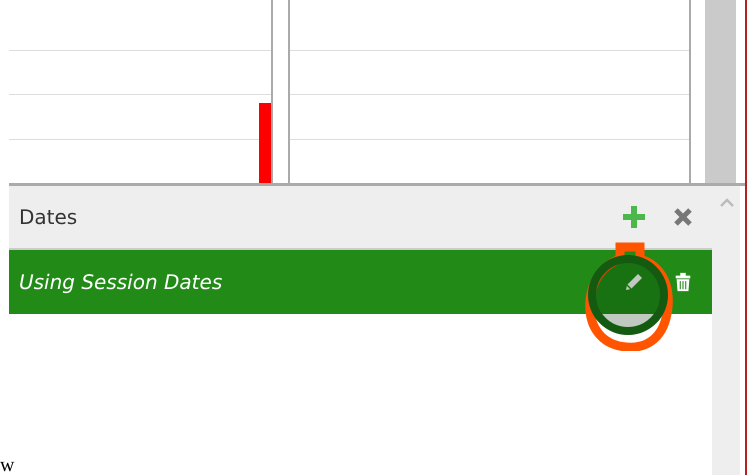 This screenshot has width=747, height=475. What do you see at coordinates (634, 217) in the screenshot?
I see `add-icon` at bounding box center [634, 217].